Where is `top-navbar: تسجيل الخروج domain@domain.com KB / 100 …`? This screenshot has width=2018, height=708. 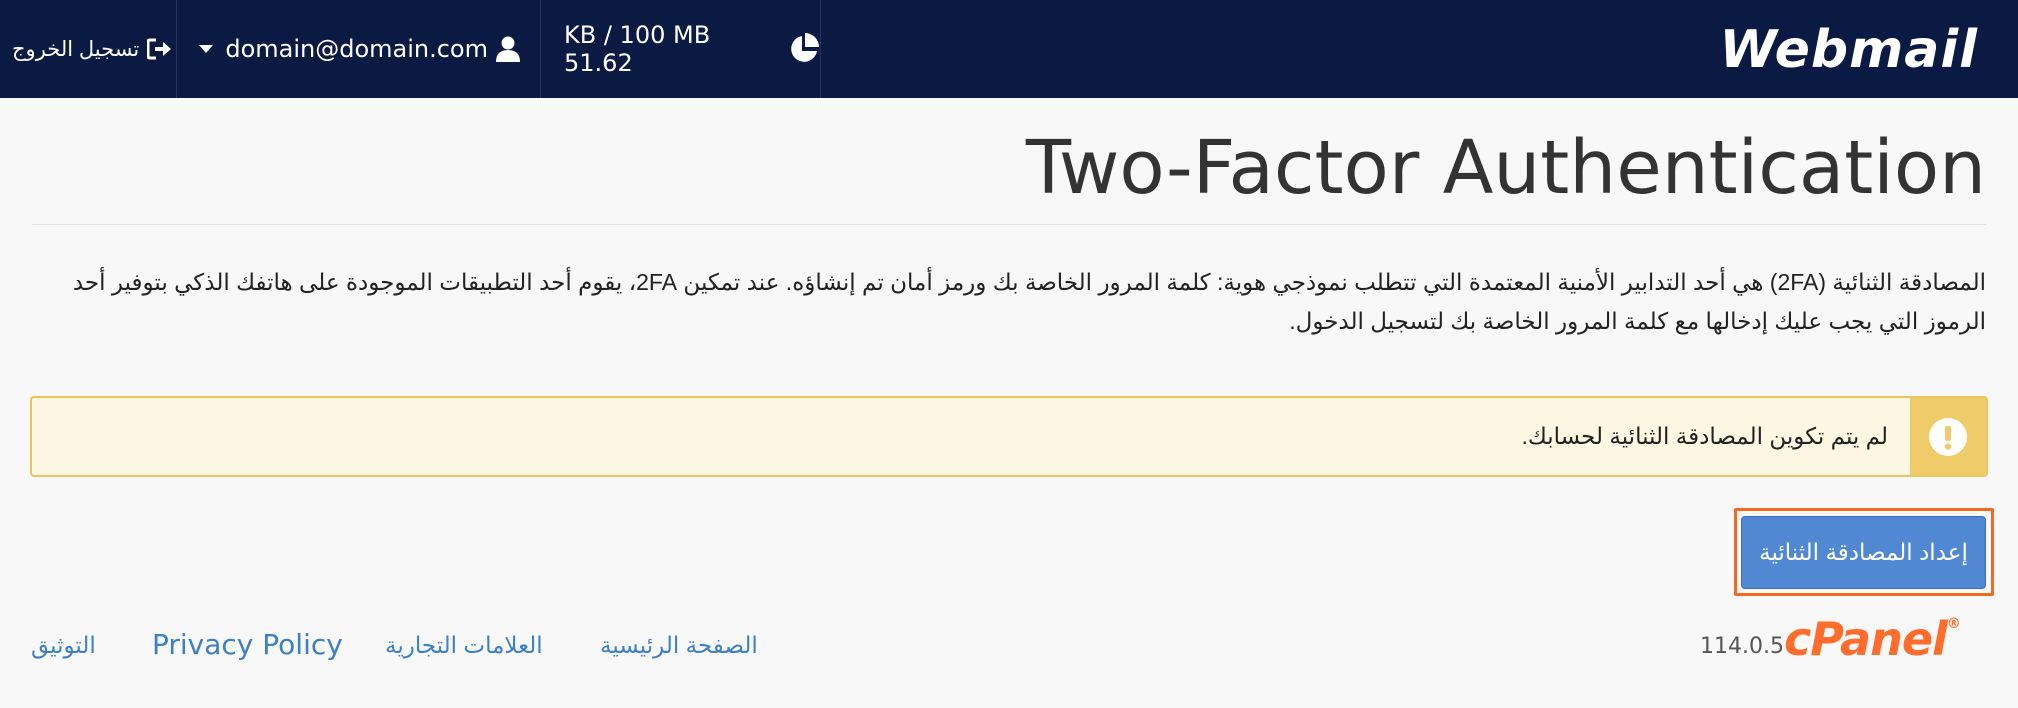 top-navbar: تسجيل الخروج domain@domain.com KB / 100 … is located at coordinates (1009, 49).